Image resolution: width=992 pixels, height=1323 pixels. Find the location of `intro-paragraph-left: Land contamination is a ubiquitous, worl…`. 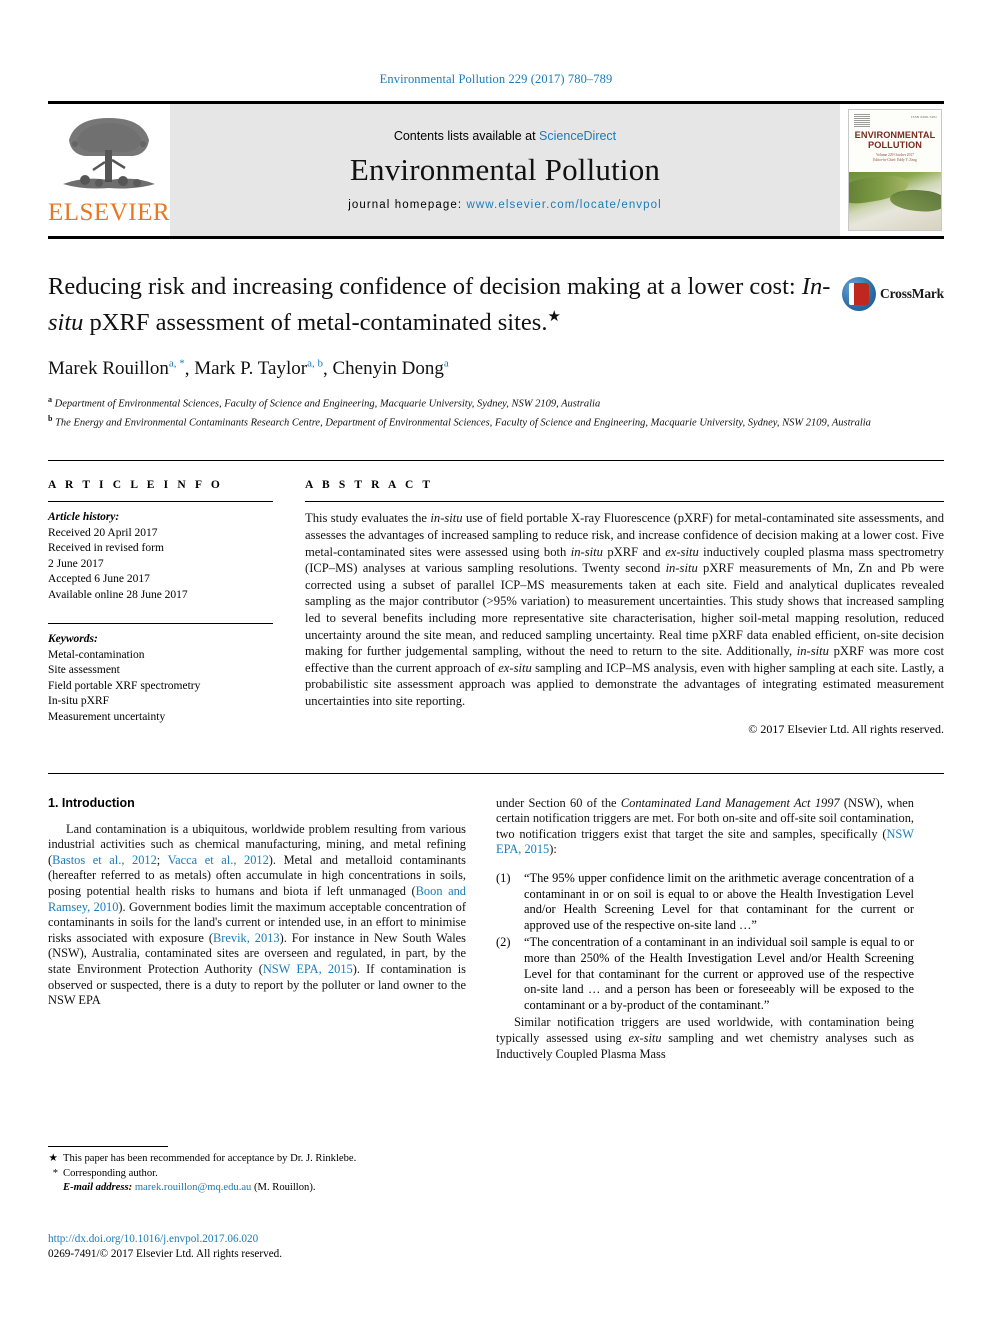

intro-paragraph-left: Land contamination is a ubiquitous, worl… is located at coordinates (257, 914).